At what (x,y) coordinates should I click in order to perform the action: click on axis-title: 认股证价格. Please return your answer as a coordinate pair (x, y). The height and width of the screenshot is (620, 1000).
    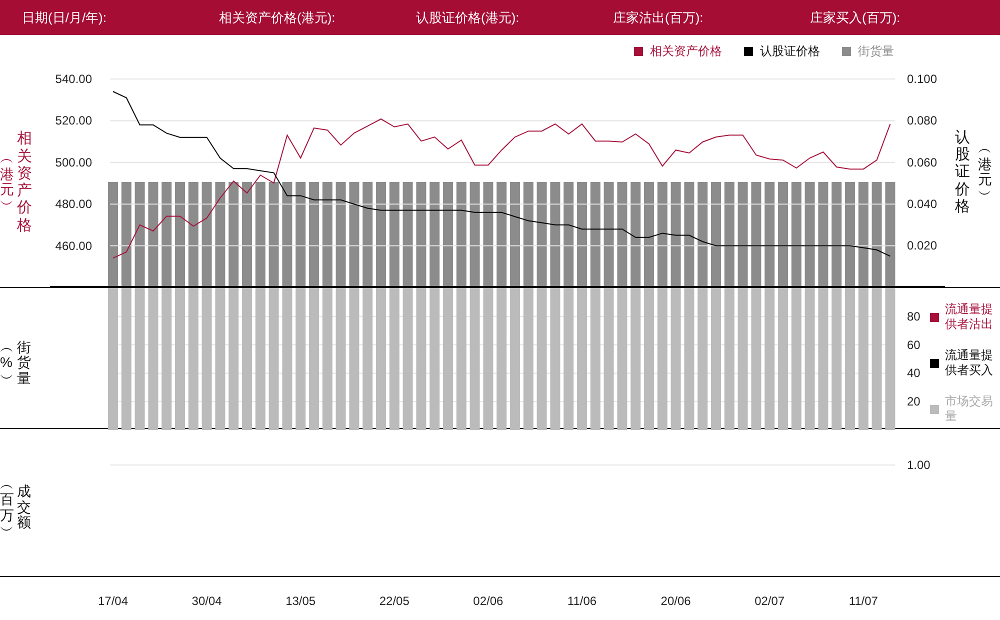
    Looking at the image, I should click on (962, 172).